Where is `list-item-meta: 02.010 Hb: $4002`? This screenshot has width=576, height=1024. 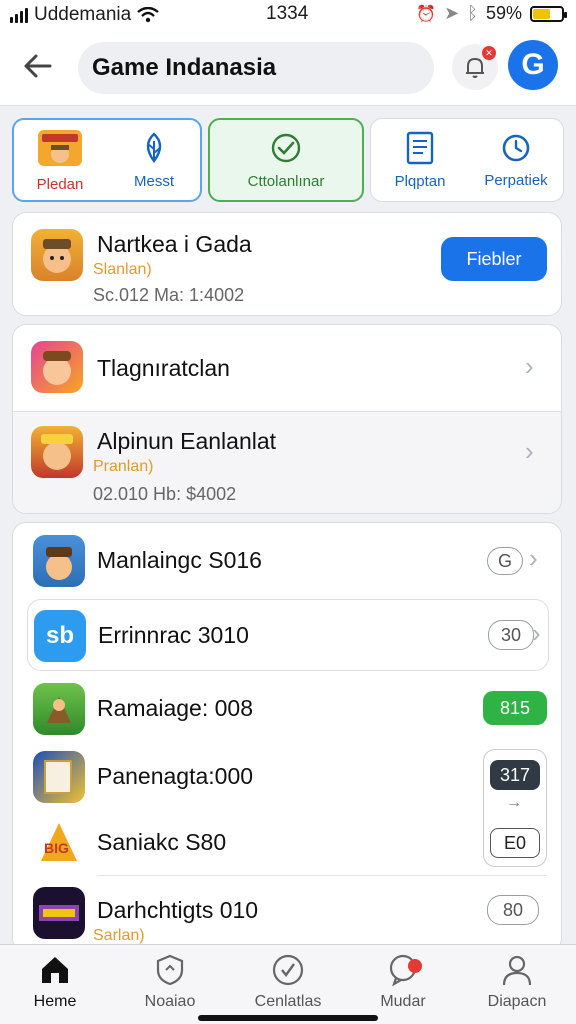
list-item-meta: 02.010 Hb: $4002 is located at coordinates (165, 494).